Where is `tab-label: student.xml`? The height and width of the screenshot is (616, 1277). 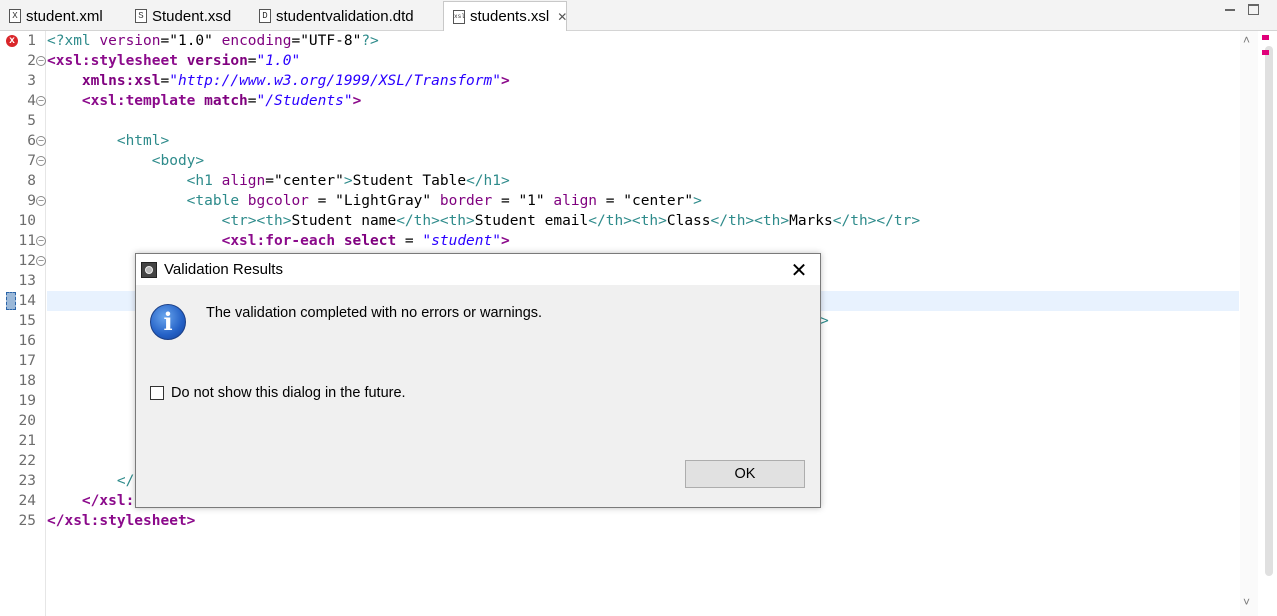
tab-label: student.xml is located at coordinates (64, 16).